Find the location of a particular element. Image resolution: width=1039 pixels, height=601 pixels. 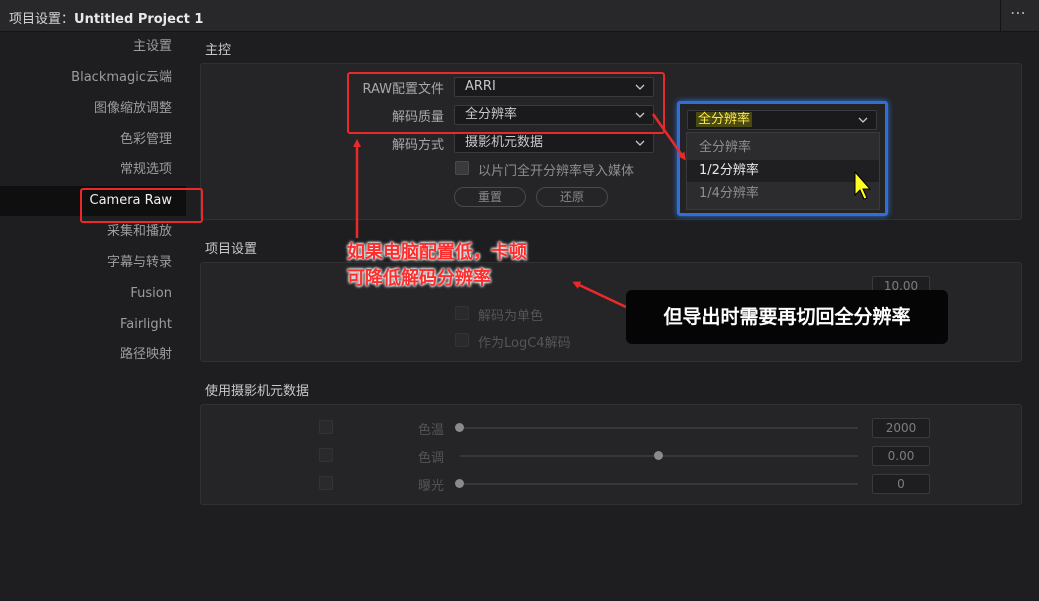

decode-mono-label: 解码为单色 is located at coordinates (511, 316).